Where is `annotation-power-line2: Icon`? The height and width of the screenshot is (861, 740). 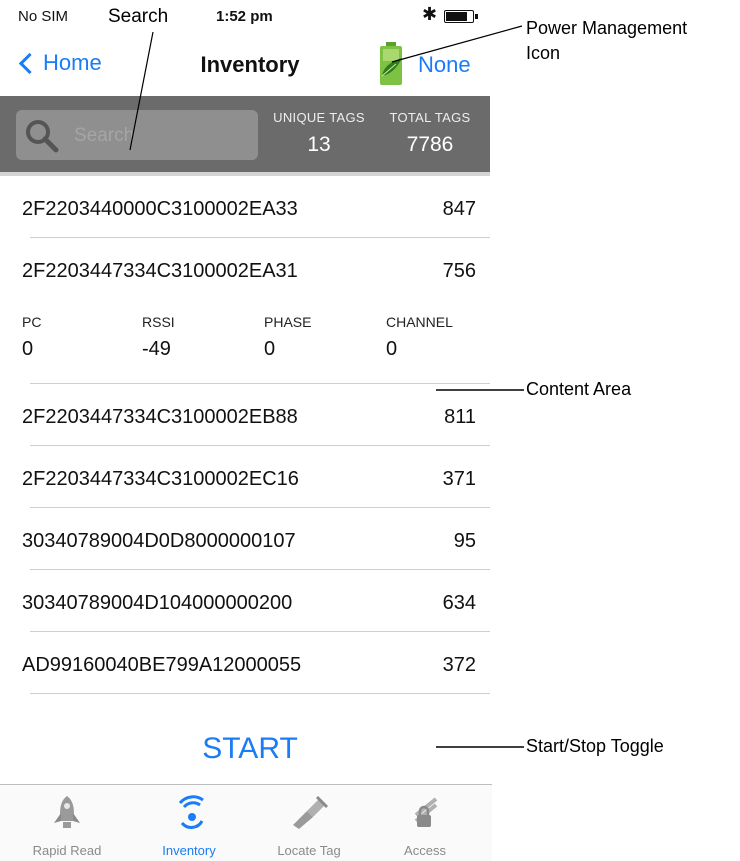 annotation-power-line2: Icon is located at coordinates (543, 53).